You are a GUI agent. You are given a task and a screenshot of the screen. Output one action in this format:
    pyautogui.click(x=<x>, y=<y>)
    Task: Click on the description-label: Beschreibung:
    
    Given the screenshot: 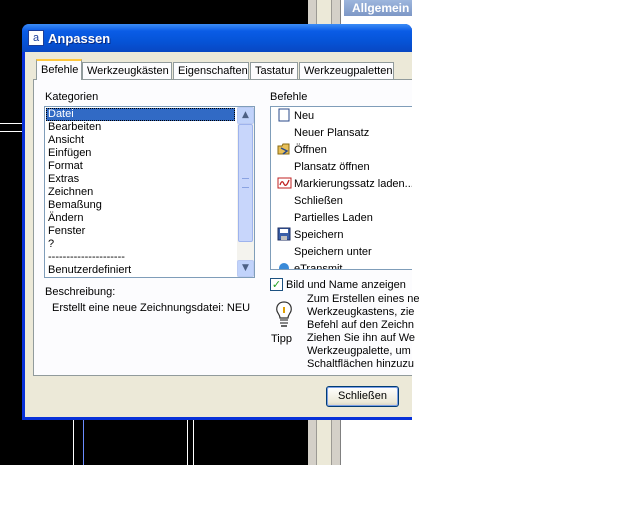 What is the action you would take?
    pyautogui.click(x=80, y=292)
    